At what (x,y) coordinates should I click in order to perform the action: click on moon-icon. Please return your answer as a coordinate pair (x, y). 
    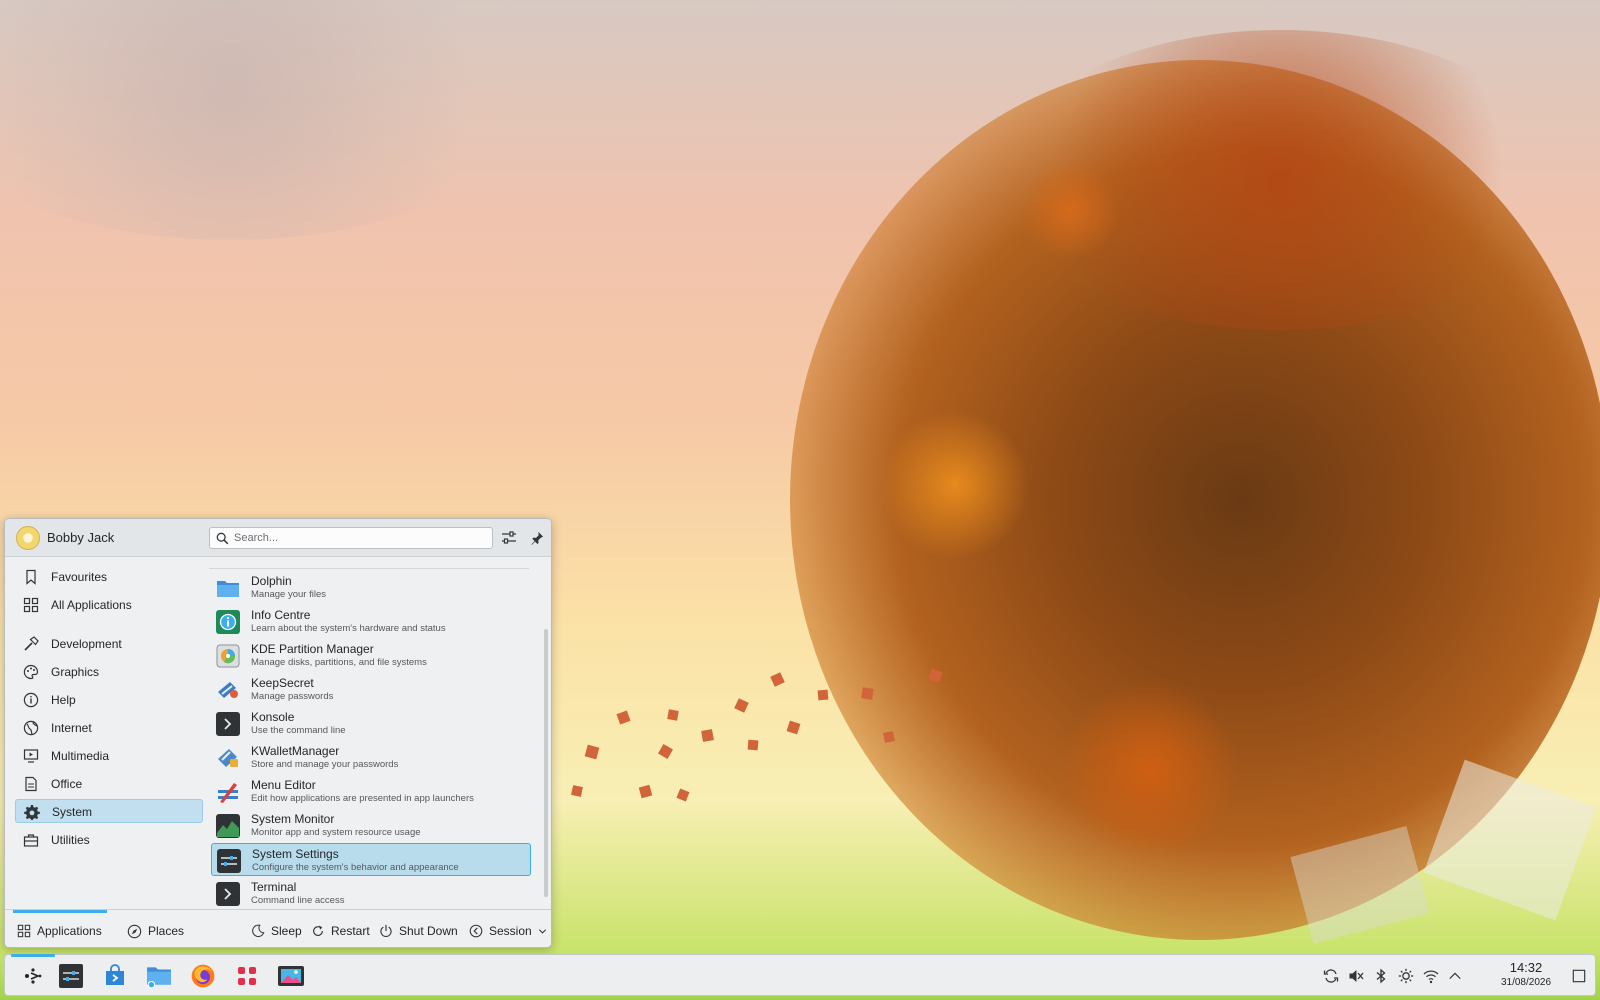
    Looking at the image, I should click on (258, 931).